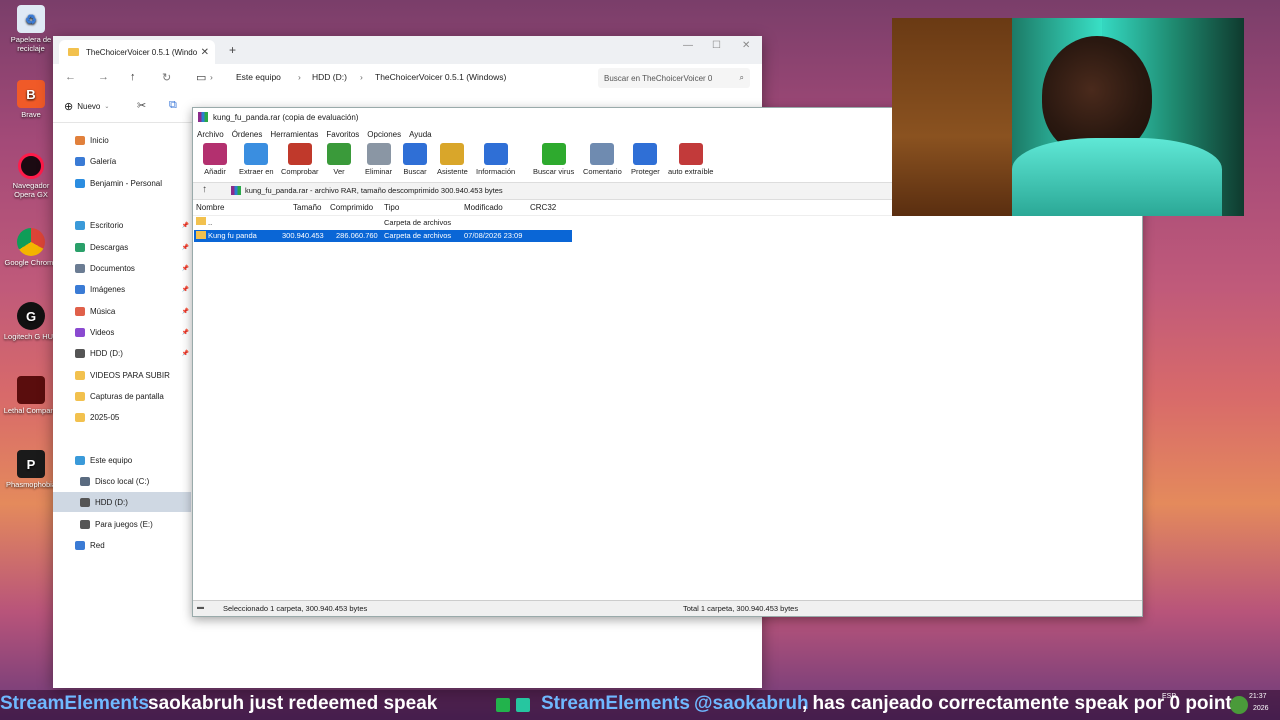 The image size is (1280, 720). I want to click on column-tamano: Tamaño, so click(307, 207).